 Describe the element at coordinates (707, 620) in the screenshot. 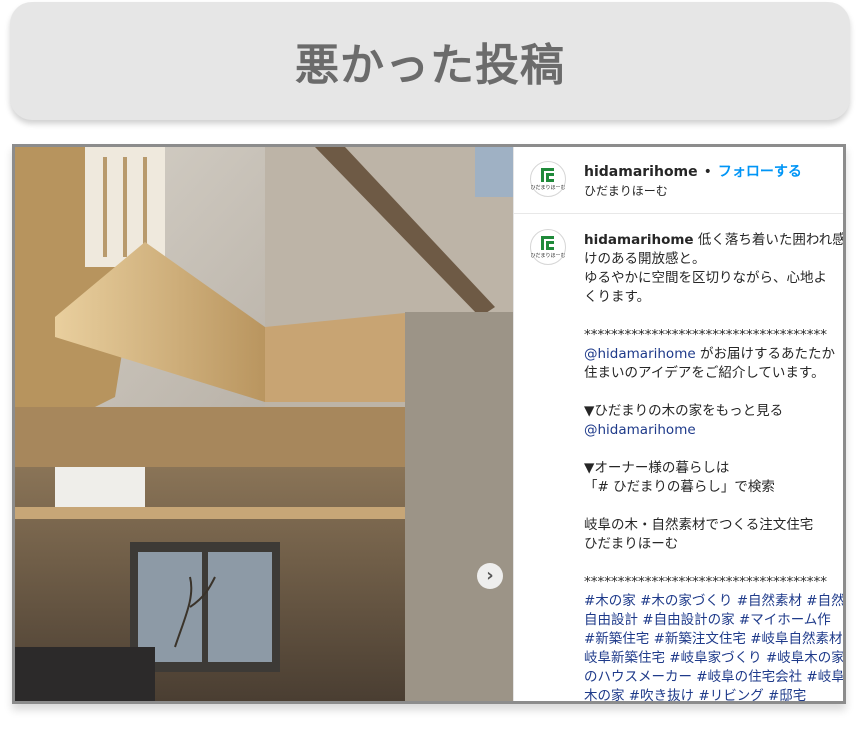

I see `hashtag-line: 自由設計 #自由設計の家 #マイホーム作` at that location.